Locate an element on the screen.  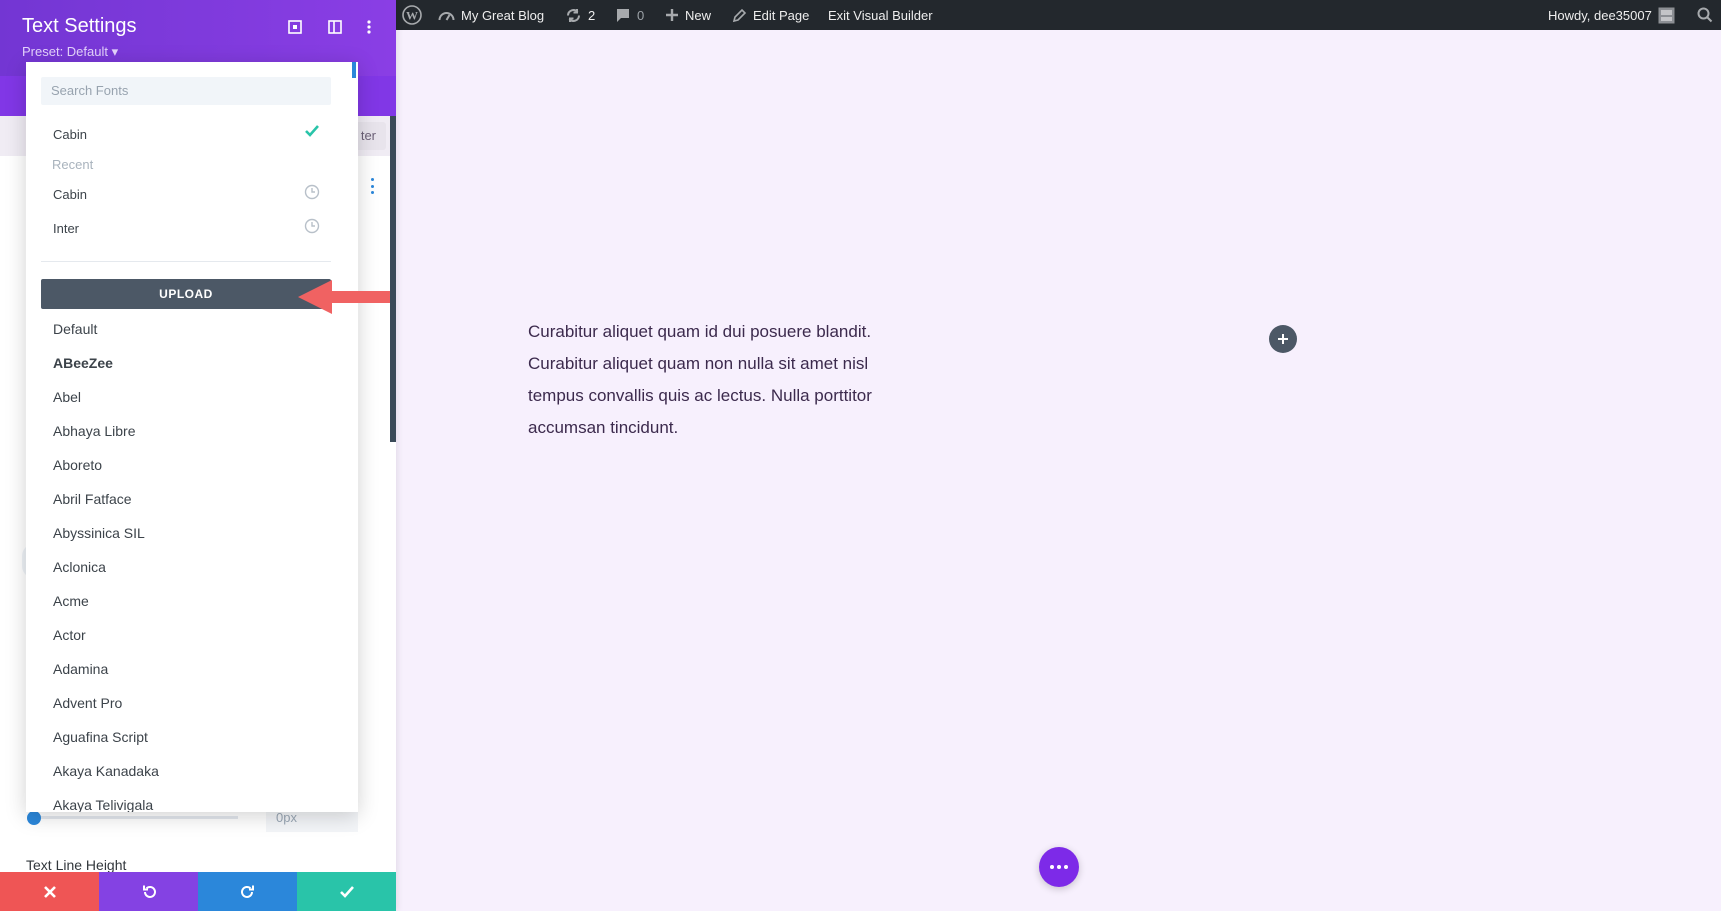
undo-button is located at coordinates (148, 891).